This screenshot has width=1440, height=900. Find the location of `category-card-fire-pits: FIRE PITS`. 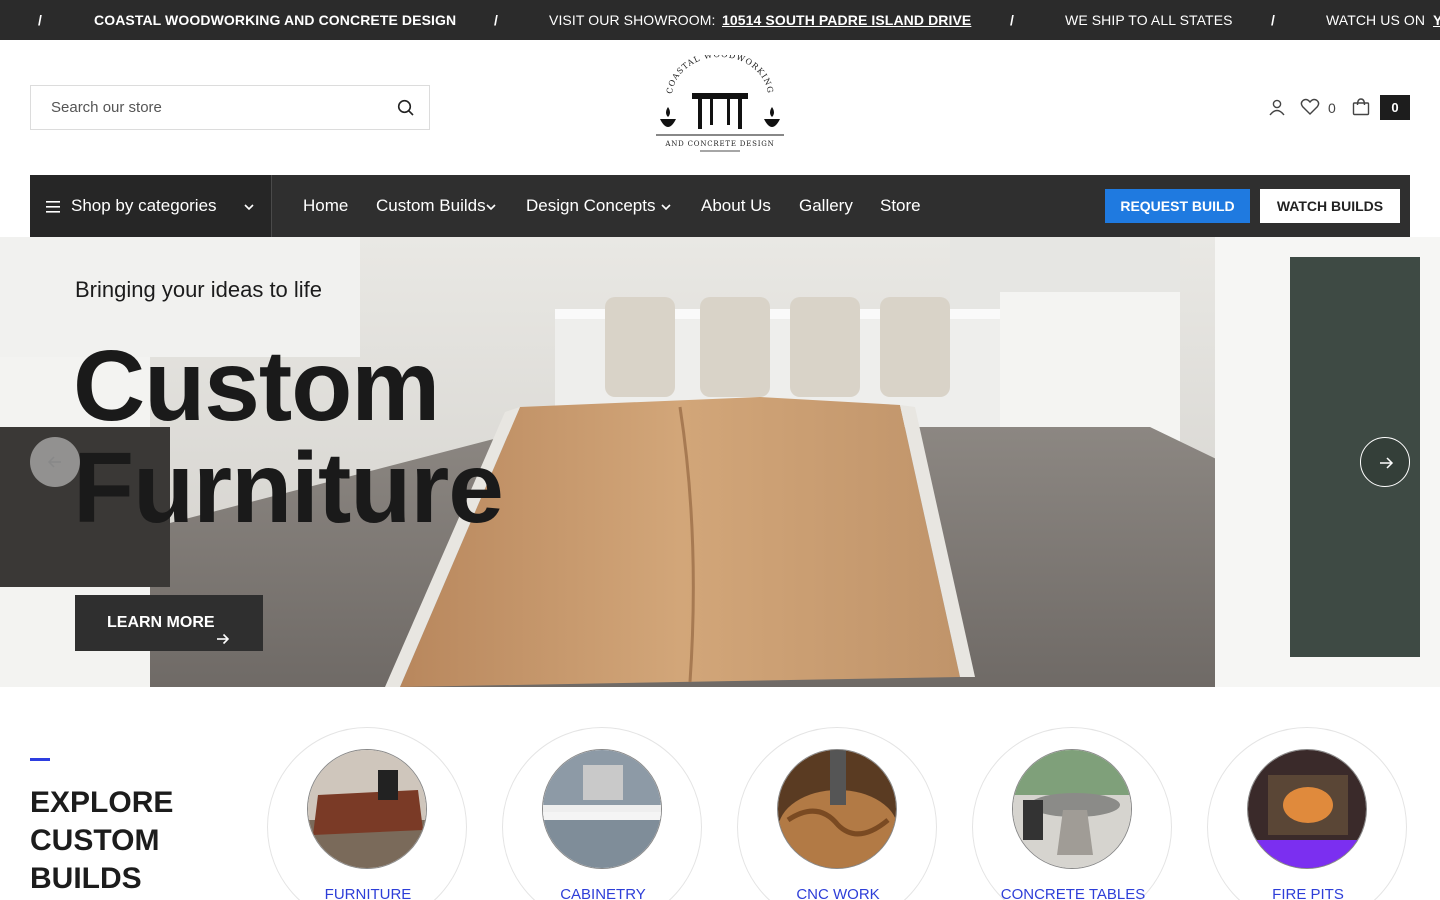

category-card-fire-pits: FIRE PITS is located at coordinates (1307, 813).